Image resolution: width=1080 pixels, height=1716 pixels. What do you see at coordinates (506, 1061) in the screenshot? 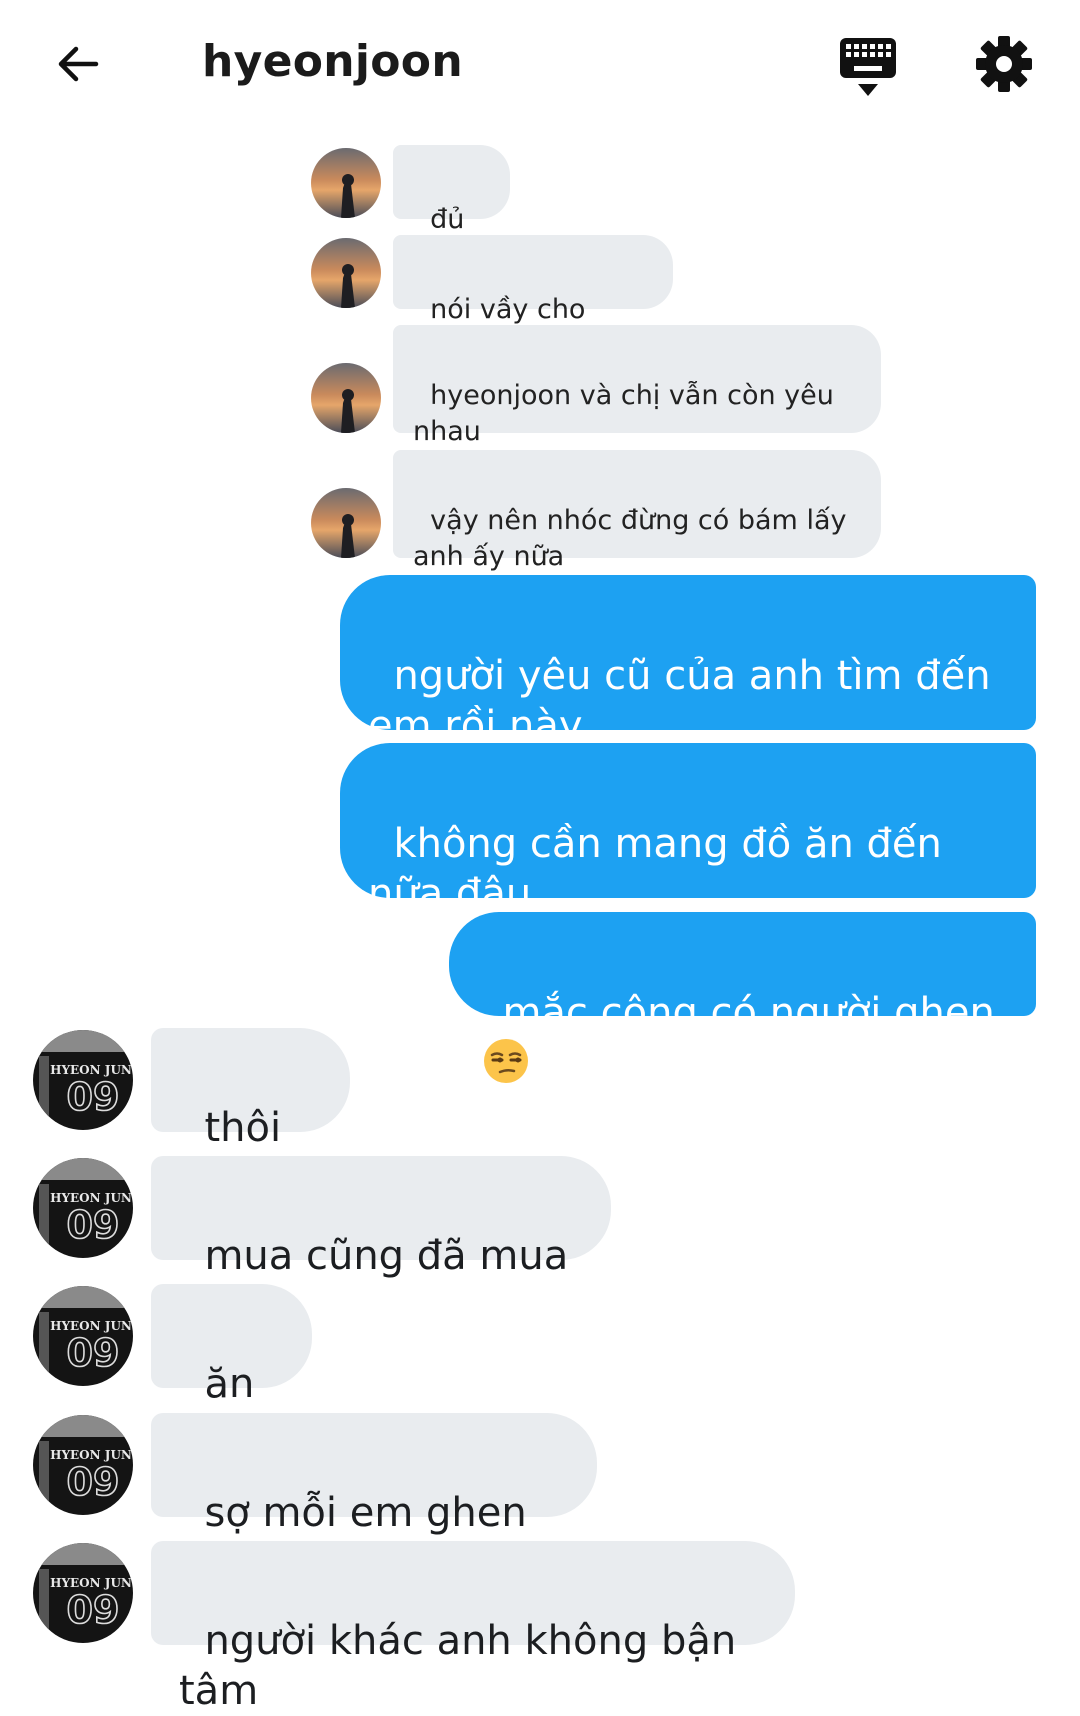
I see `unamused-face-emoji` at bounding box center [506, 1061].